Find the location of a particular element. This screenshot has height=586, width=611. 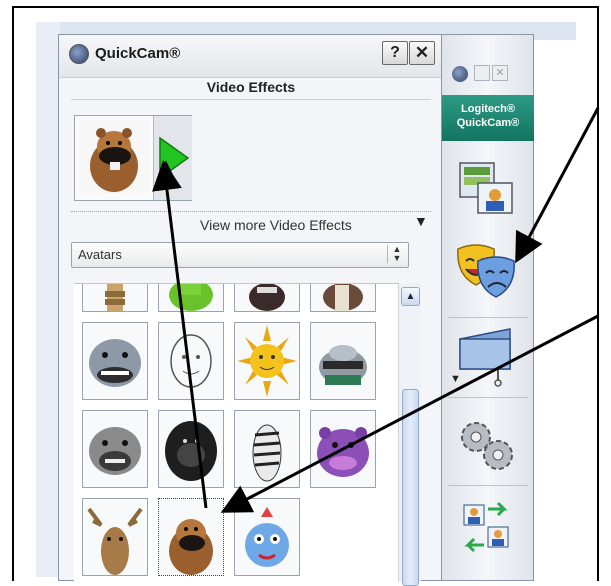

fish-avatar-icon is located at coordinates (267, 537).